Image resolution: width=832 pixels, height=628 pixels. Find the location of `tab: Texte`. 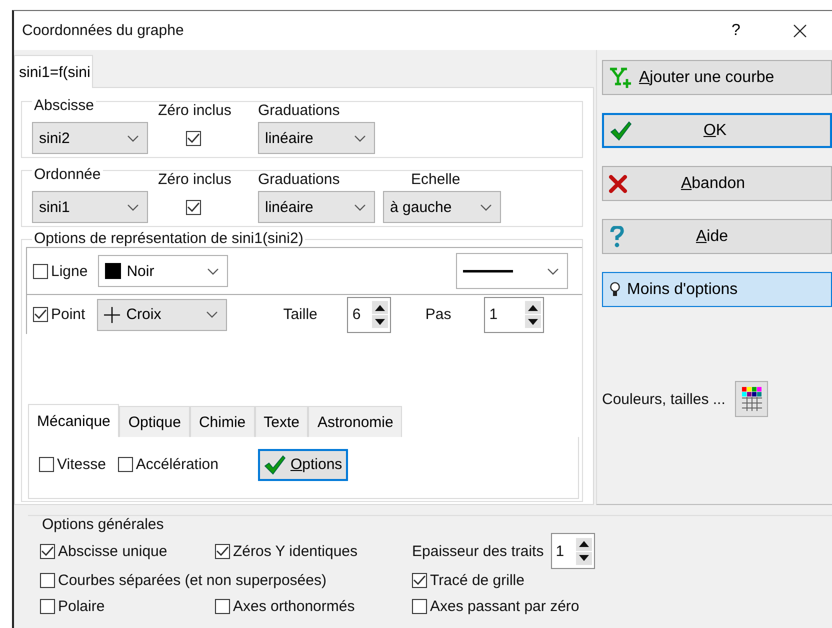

tab: Texte is located at coordinates (281, 421).